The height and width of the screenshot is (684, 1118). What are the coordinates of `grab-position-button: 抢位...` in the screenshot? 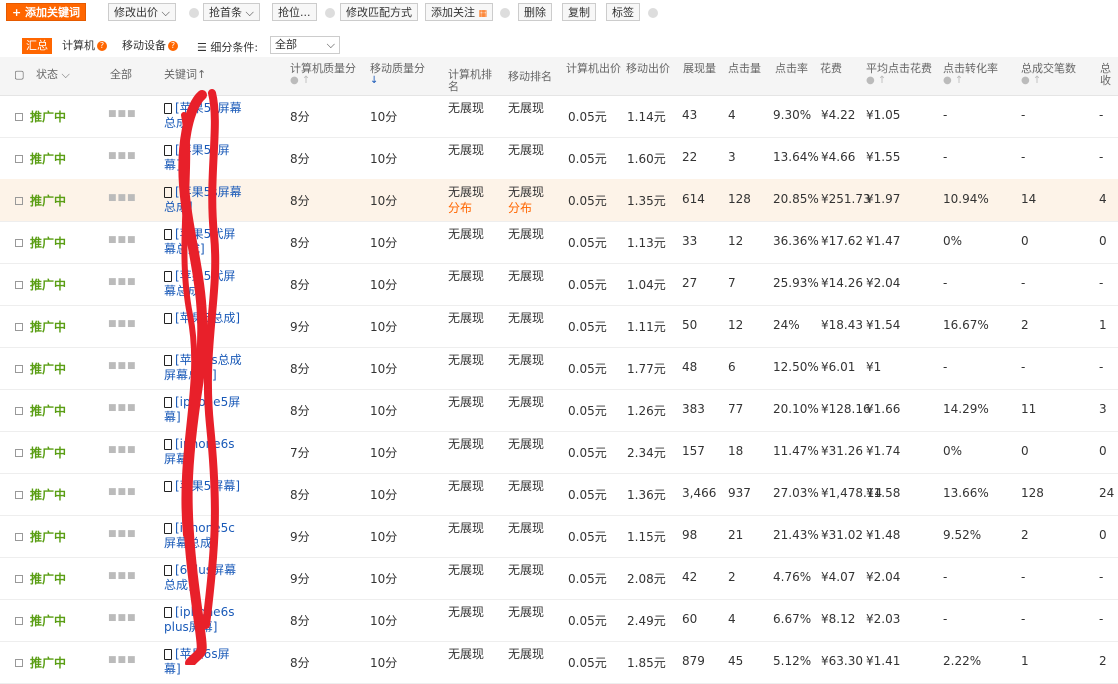 It's located at (294, 12).